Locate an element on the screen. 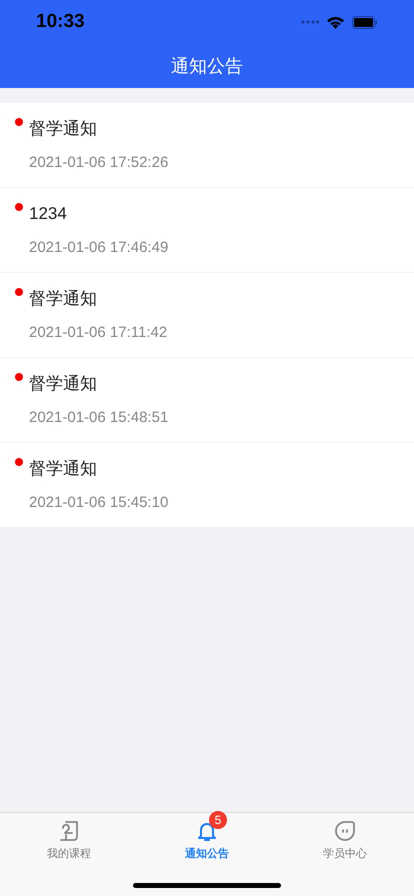 This screenshot has width=414, height=896. wifi-icon is located at coordinates (335, 22).